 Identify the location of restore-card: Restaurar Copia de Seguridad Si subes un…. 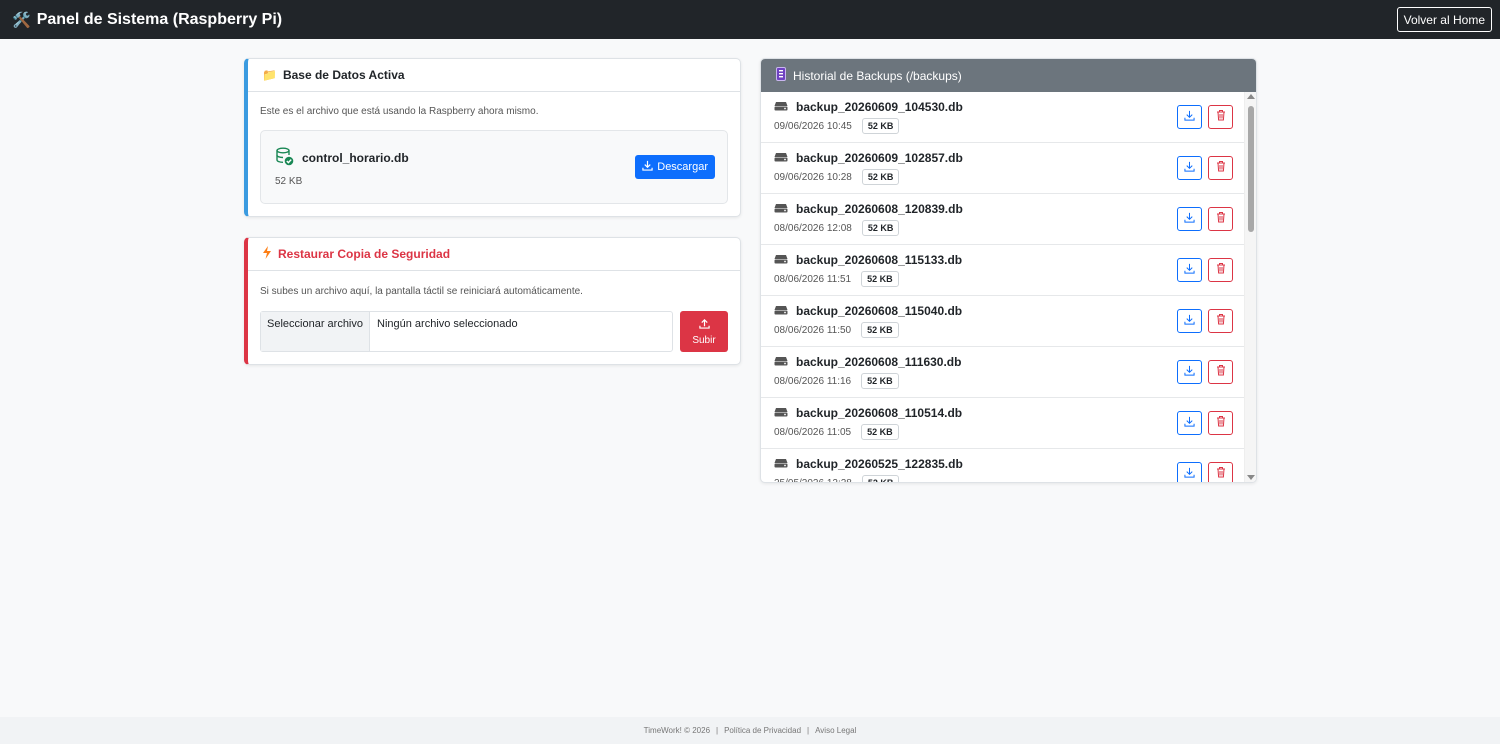
(492, 301).